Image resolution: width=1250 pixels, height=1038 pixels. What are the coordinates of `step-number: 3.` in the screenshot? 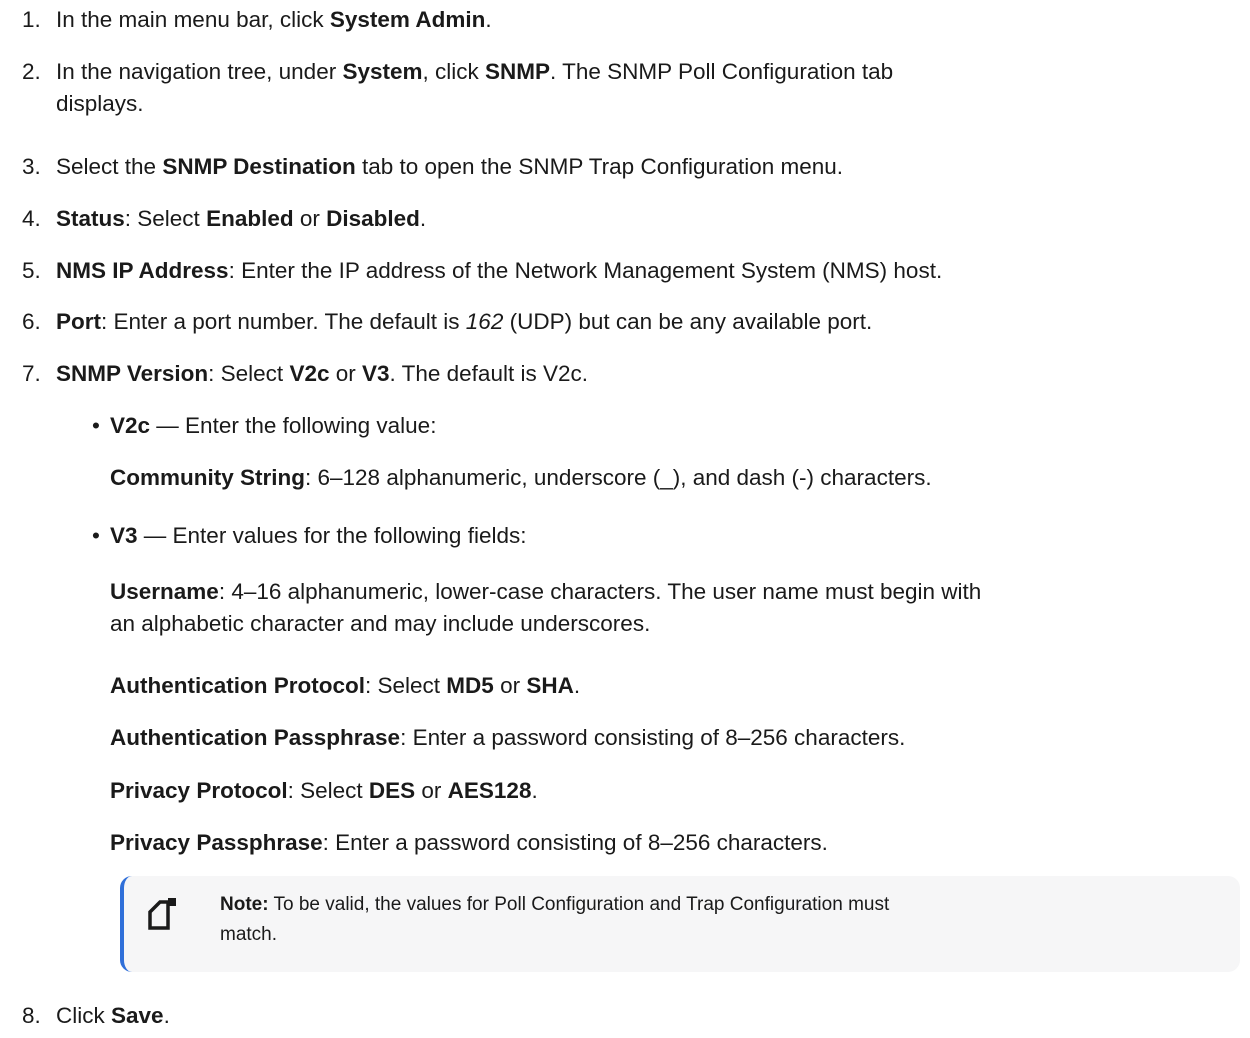 It's located at (31, 166).